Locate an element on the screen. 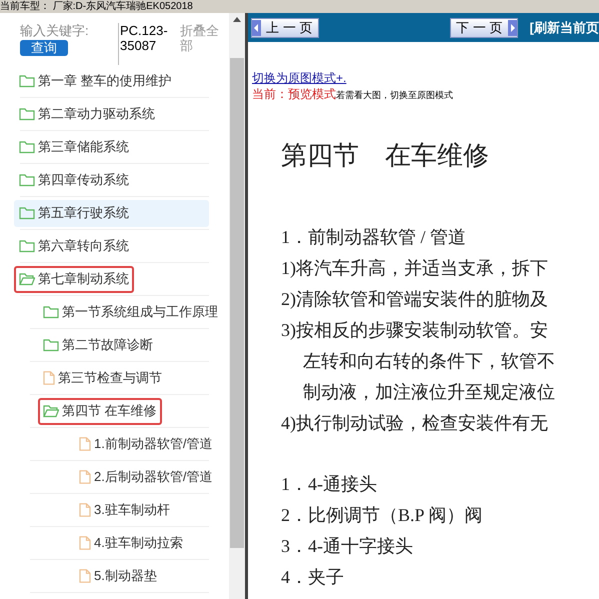 The height and width of the screenshot is (599, 599). switch-mode-link: 切换为原图模式+. is located at coordinates (299, 78).